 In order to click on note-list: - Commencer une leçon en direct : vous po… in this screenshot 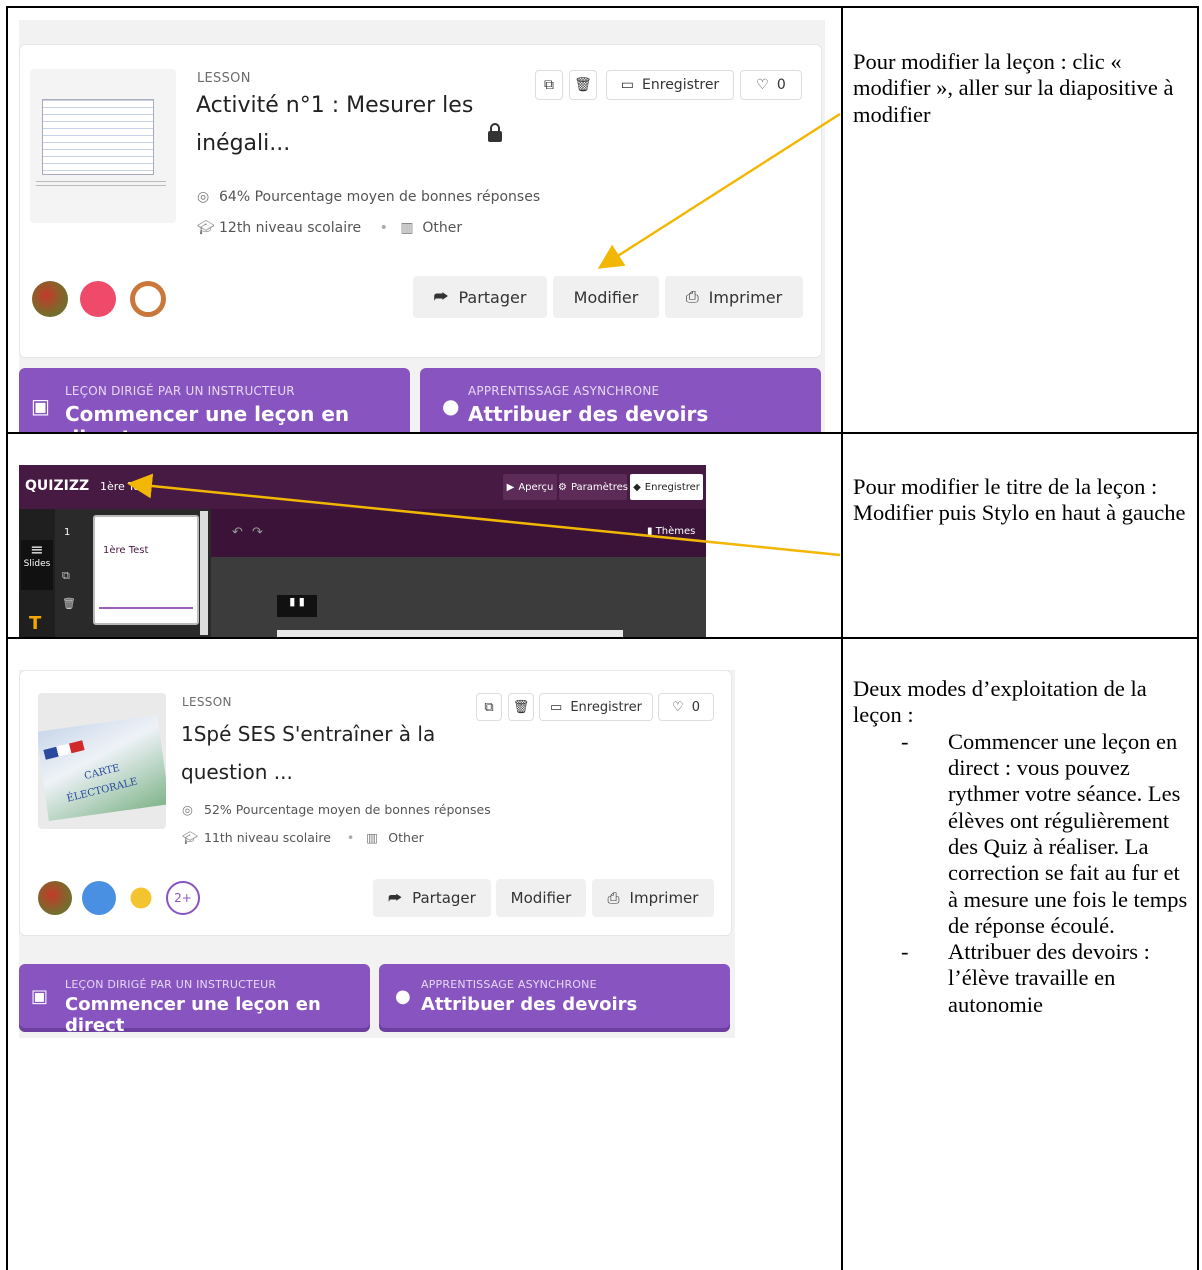, I will do `click(1024, 873)`.